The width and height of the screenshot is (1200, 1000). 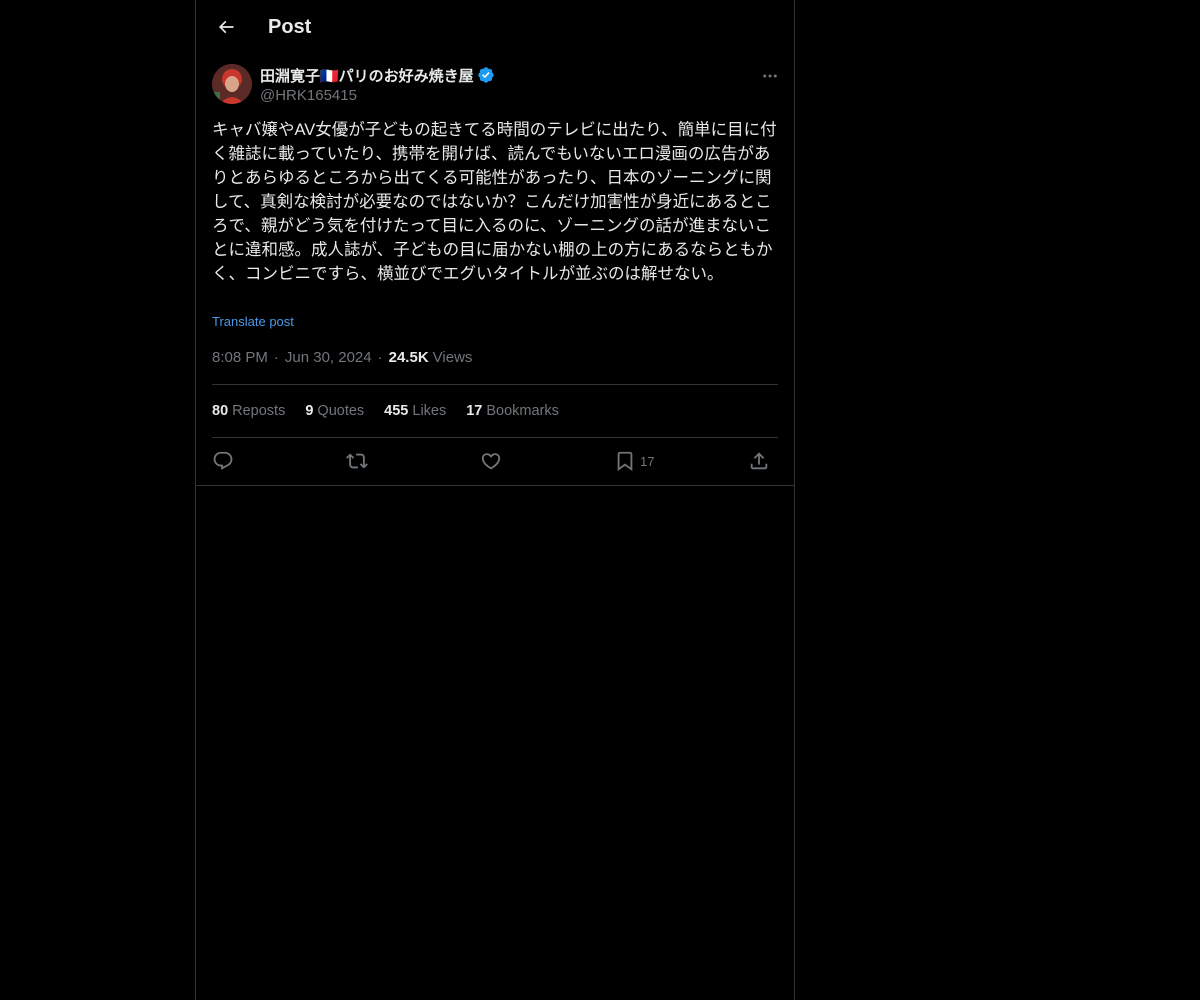 What do you see at coordinates (309, 411) in the screenshot?
I see `quotes-count: 9` at bounding box center [309, 411].